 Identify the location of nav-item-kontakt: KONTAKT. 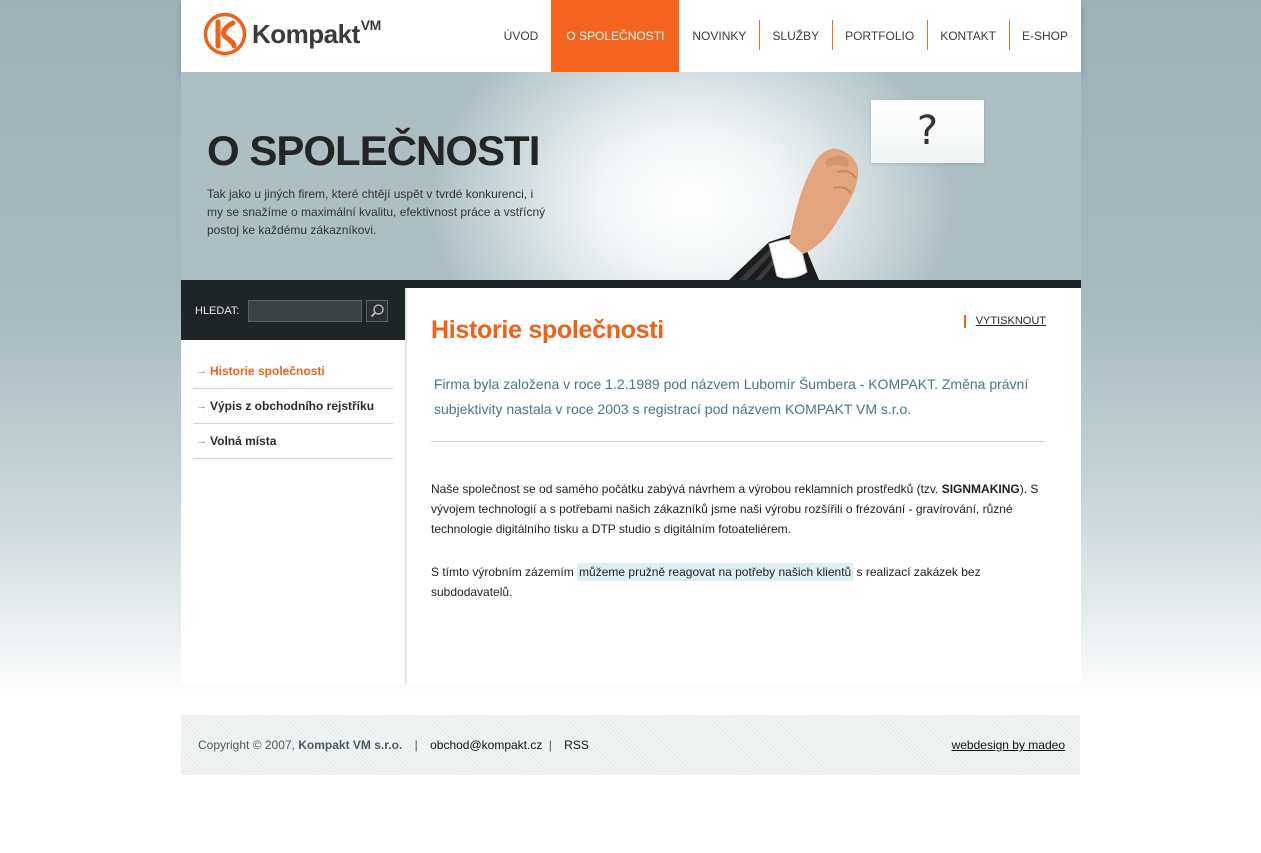
(968, 36).